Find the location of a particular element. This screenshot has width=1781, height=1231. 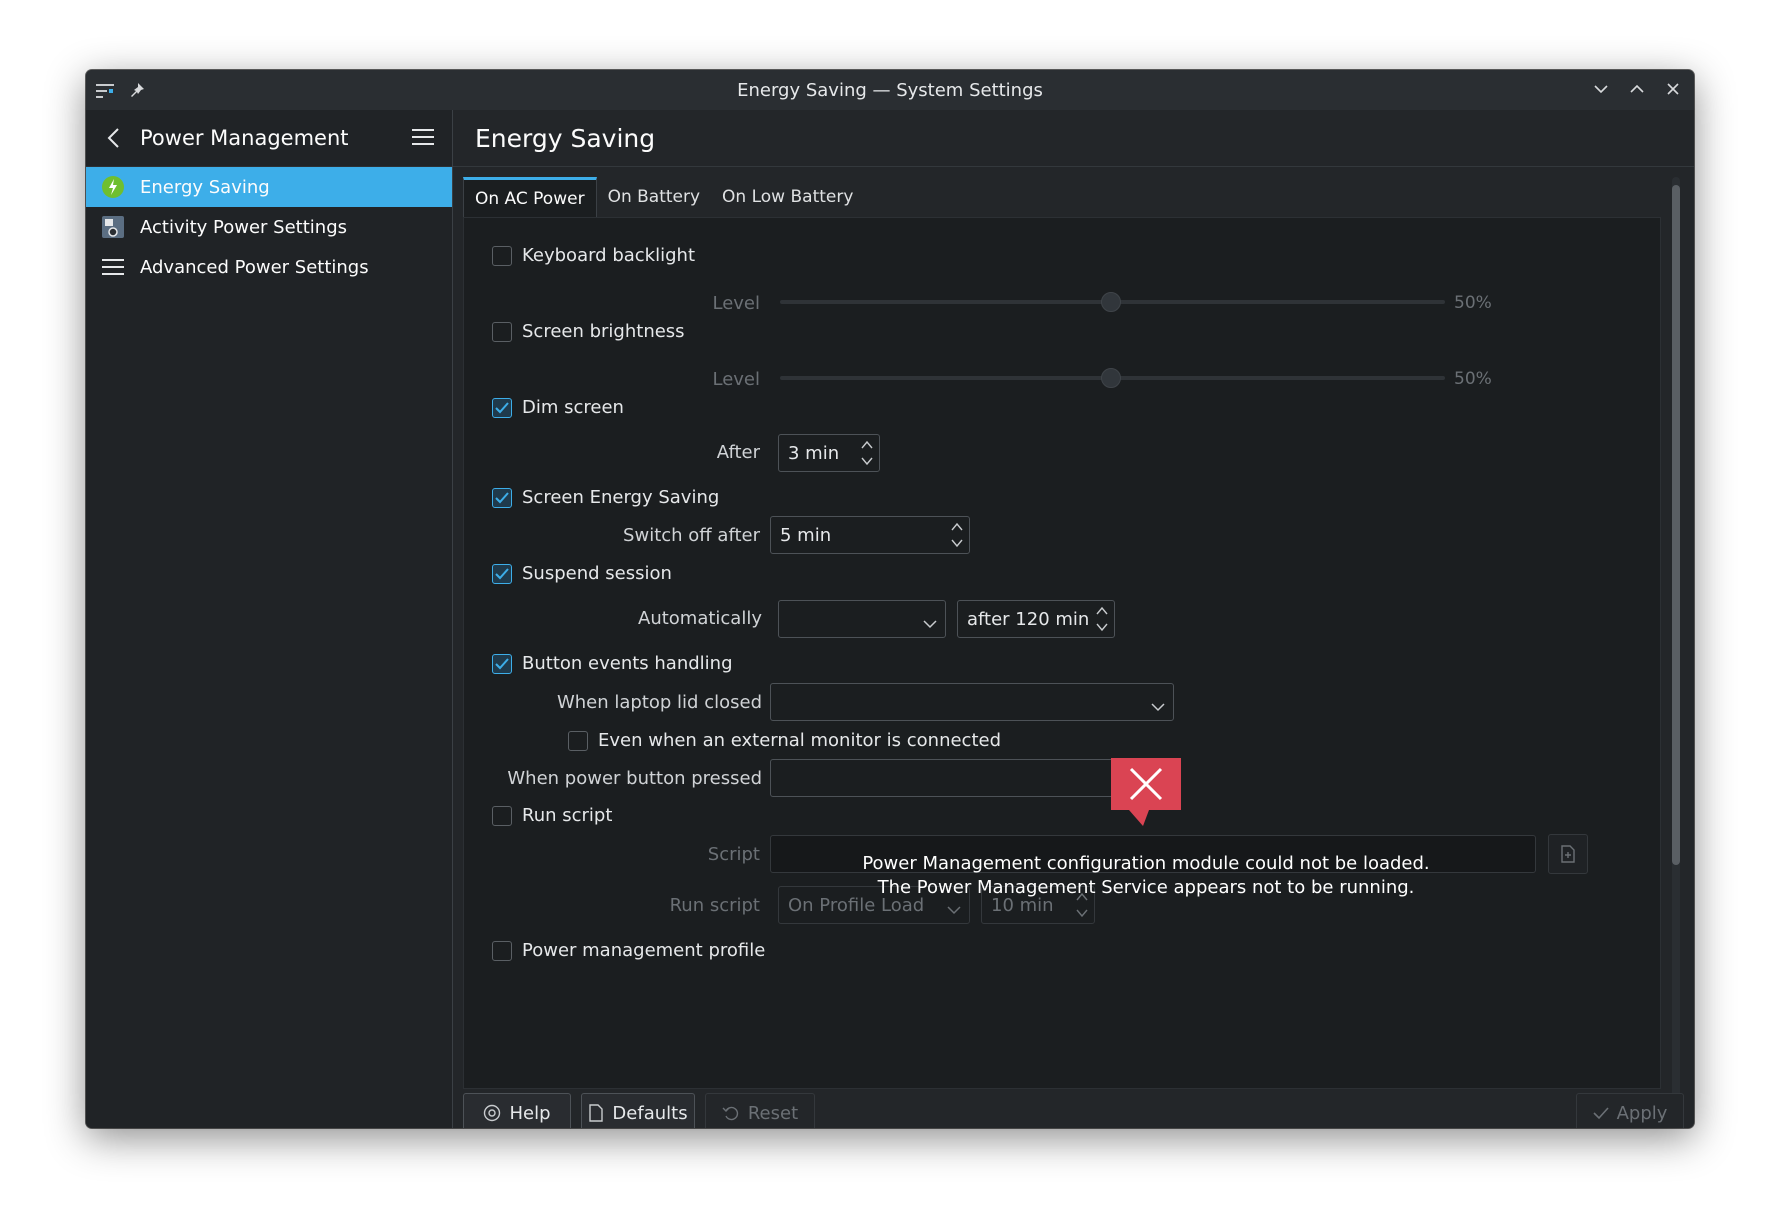

brightness-level-value: 50% is located at coordinates (1473, 379).